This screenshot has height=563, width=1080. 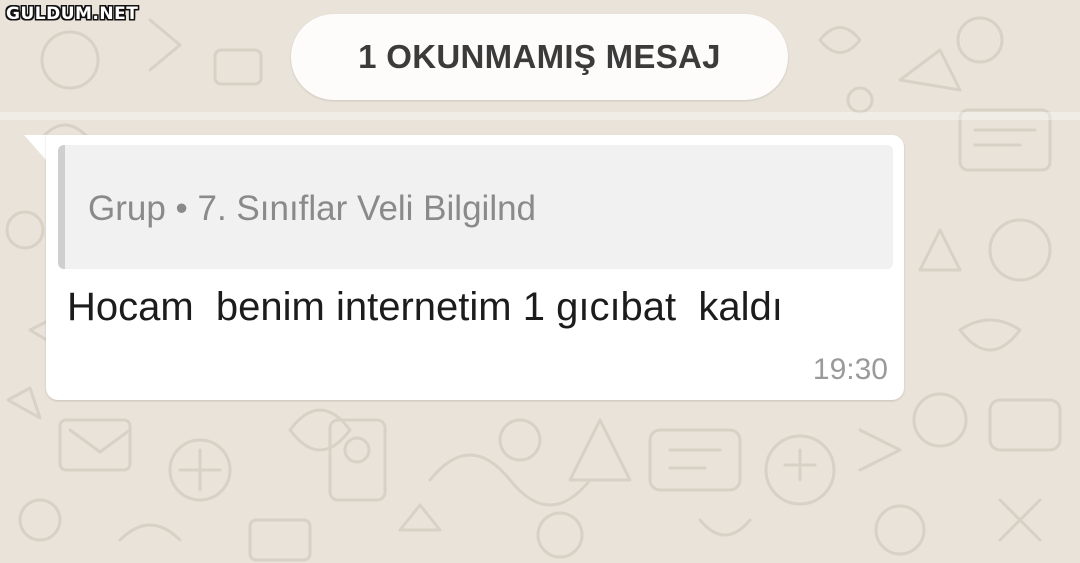 I want to click on unread-messages-banner: 1 OKUNMAMIŞ MESAJ, so click(x=539, y=57).